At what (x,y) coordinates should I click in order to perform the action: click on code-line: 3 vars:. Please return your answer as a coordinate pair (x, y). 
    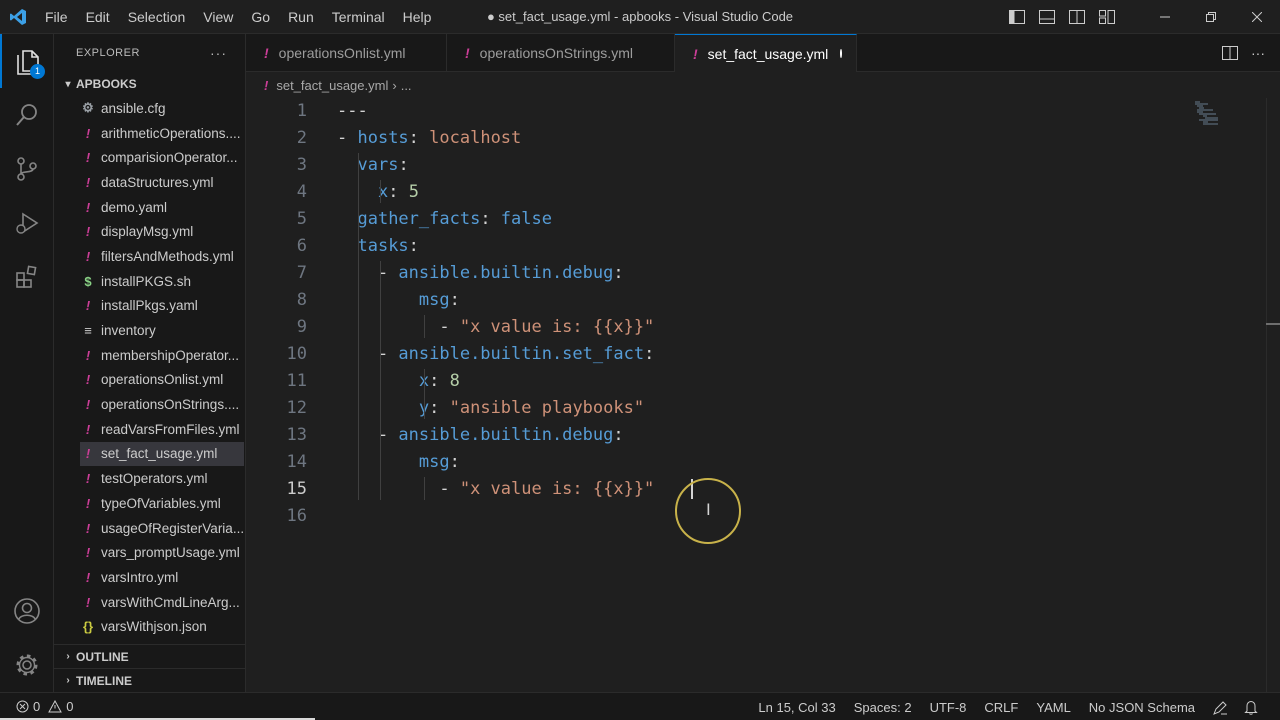
    Looking at the image, I should click on (746, 164).